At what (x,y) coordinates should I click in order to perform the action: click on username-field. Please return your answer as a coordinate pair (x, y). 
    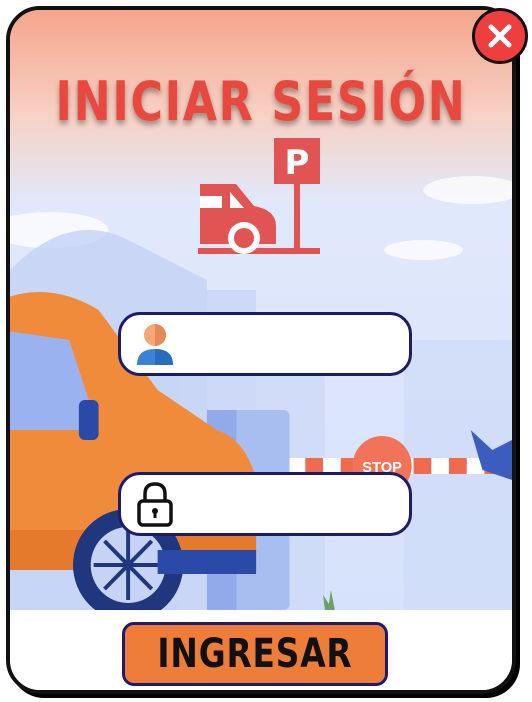
    Looking at the image, I should click on (265, 344).